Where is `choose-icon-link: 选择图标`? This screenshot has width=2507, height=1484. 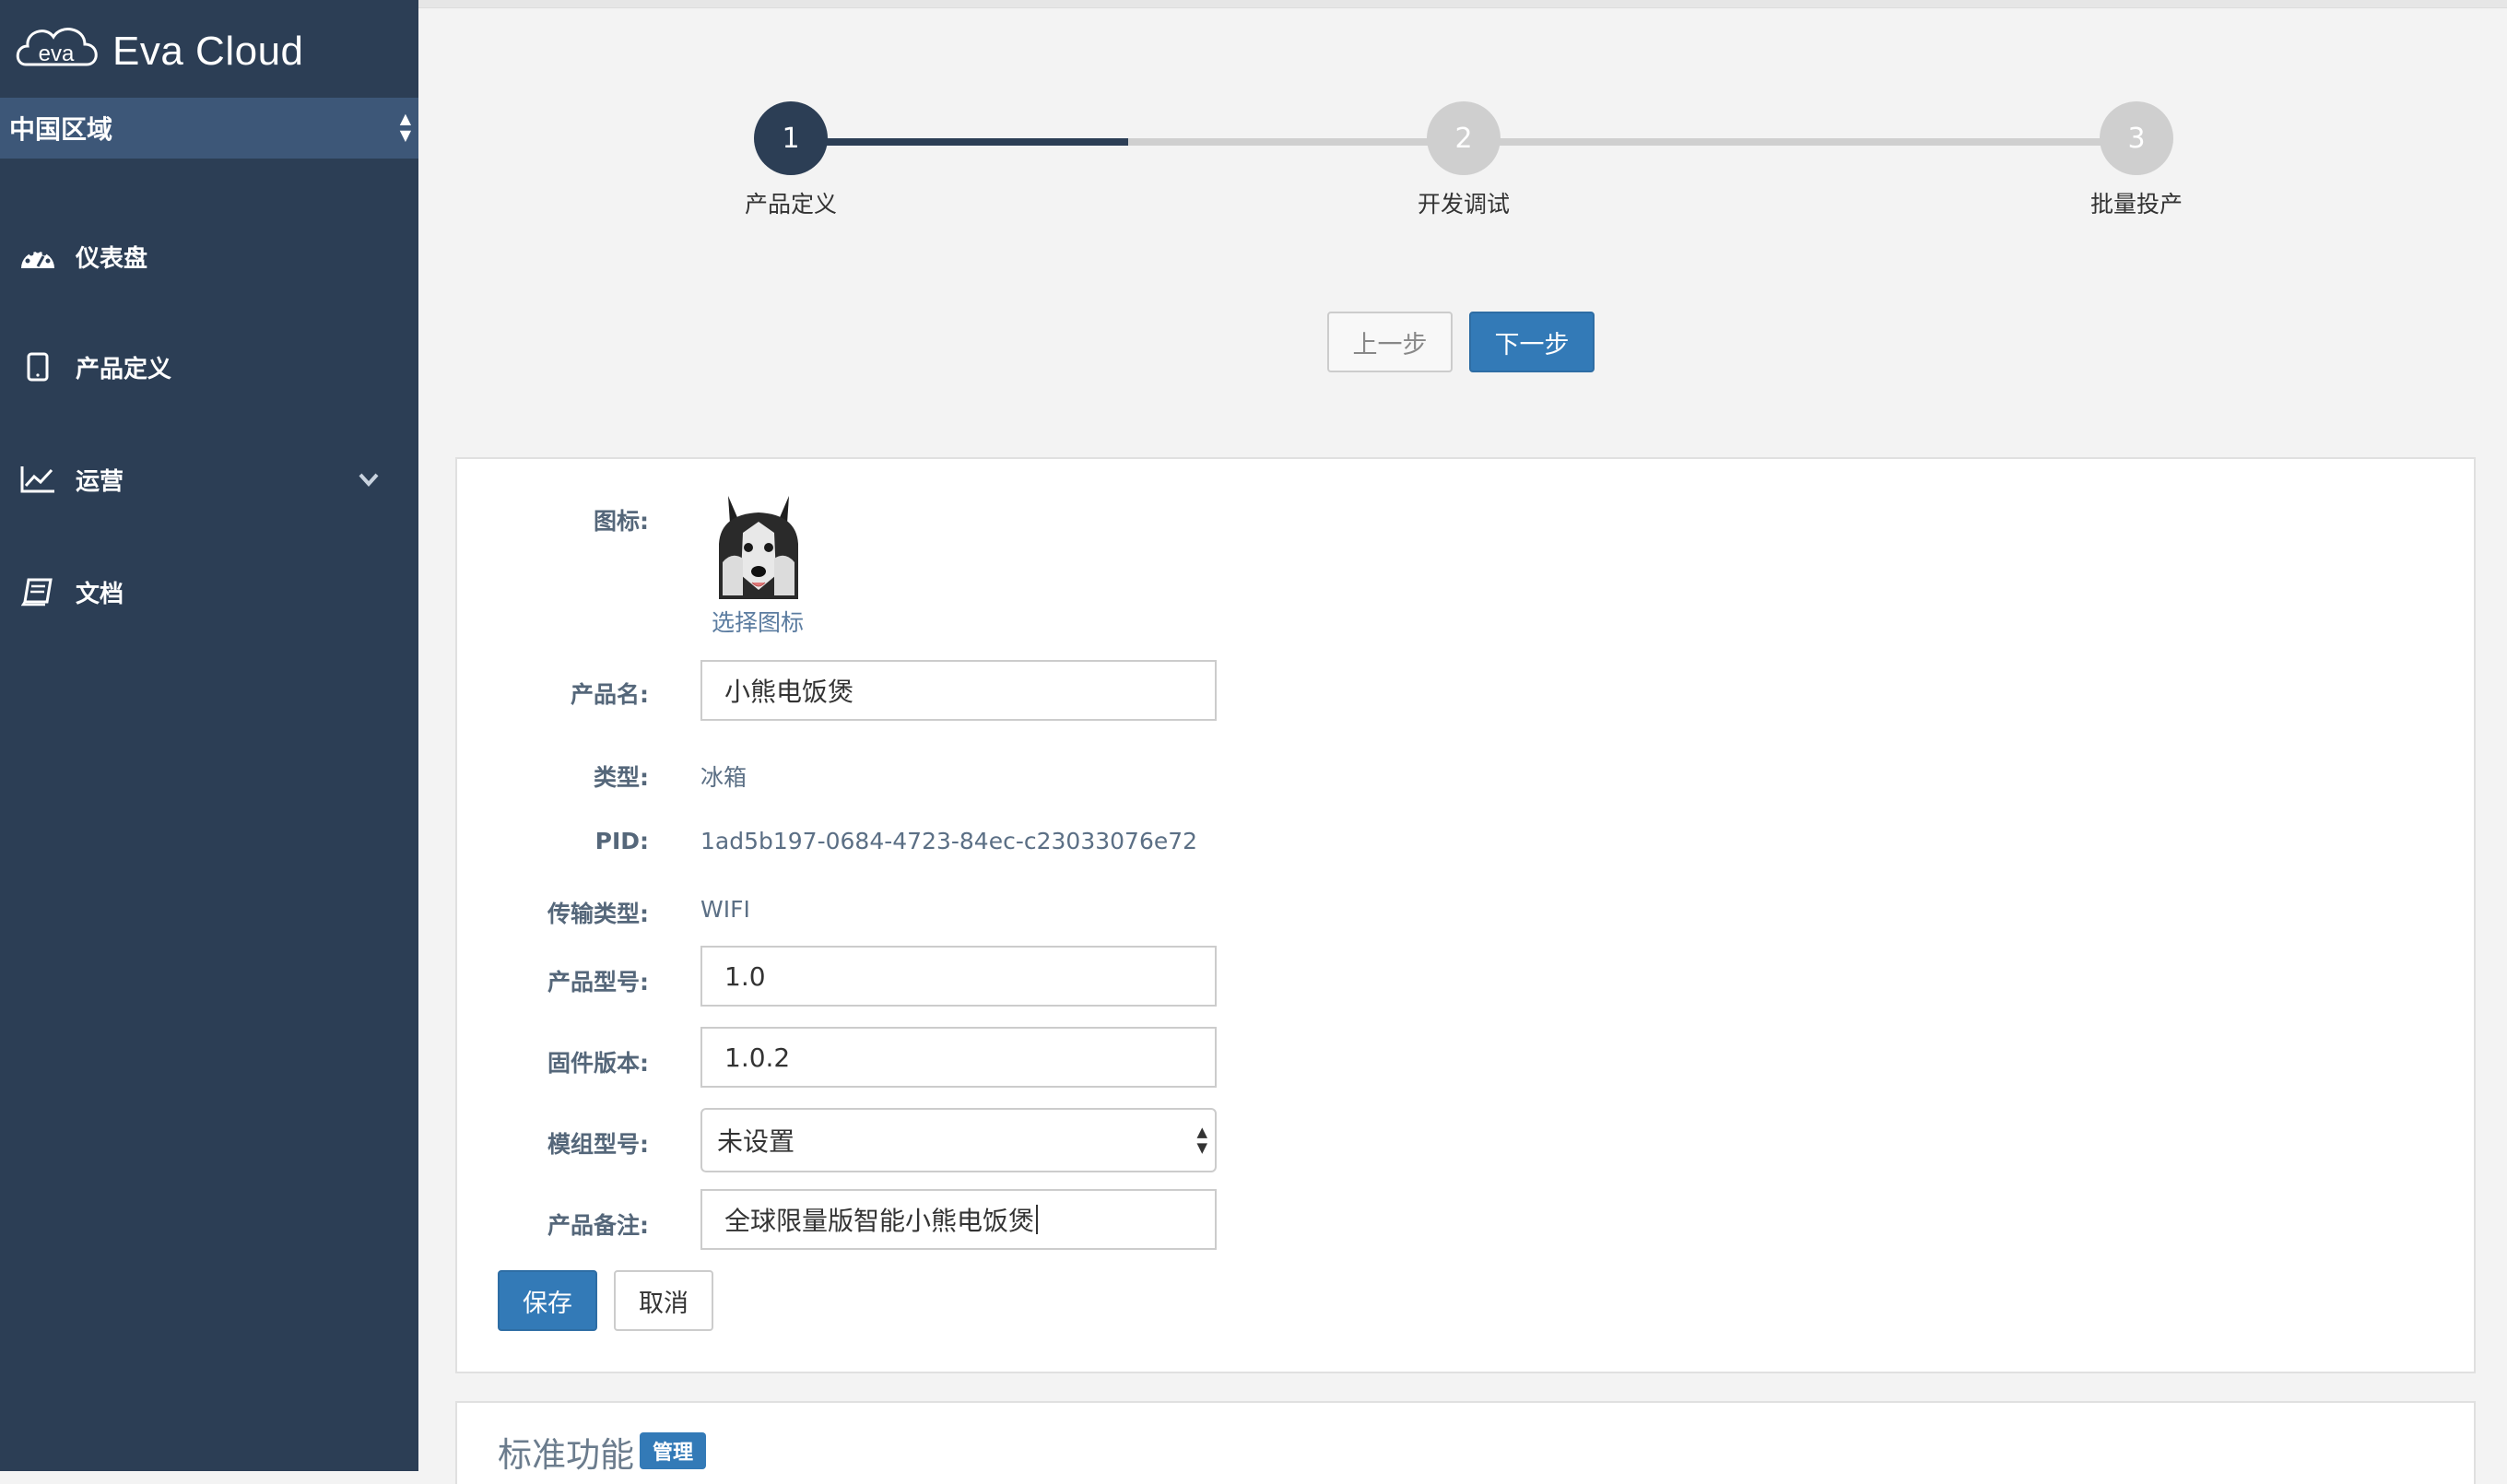 choose-icon-link: 选择图标 is located at coordinates (758, 621).